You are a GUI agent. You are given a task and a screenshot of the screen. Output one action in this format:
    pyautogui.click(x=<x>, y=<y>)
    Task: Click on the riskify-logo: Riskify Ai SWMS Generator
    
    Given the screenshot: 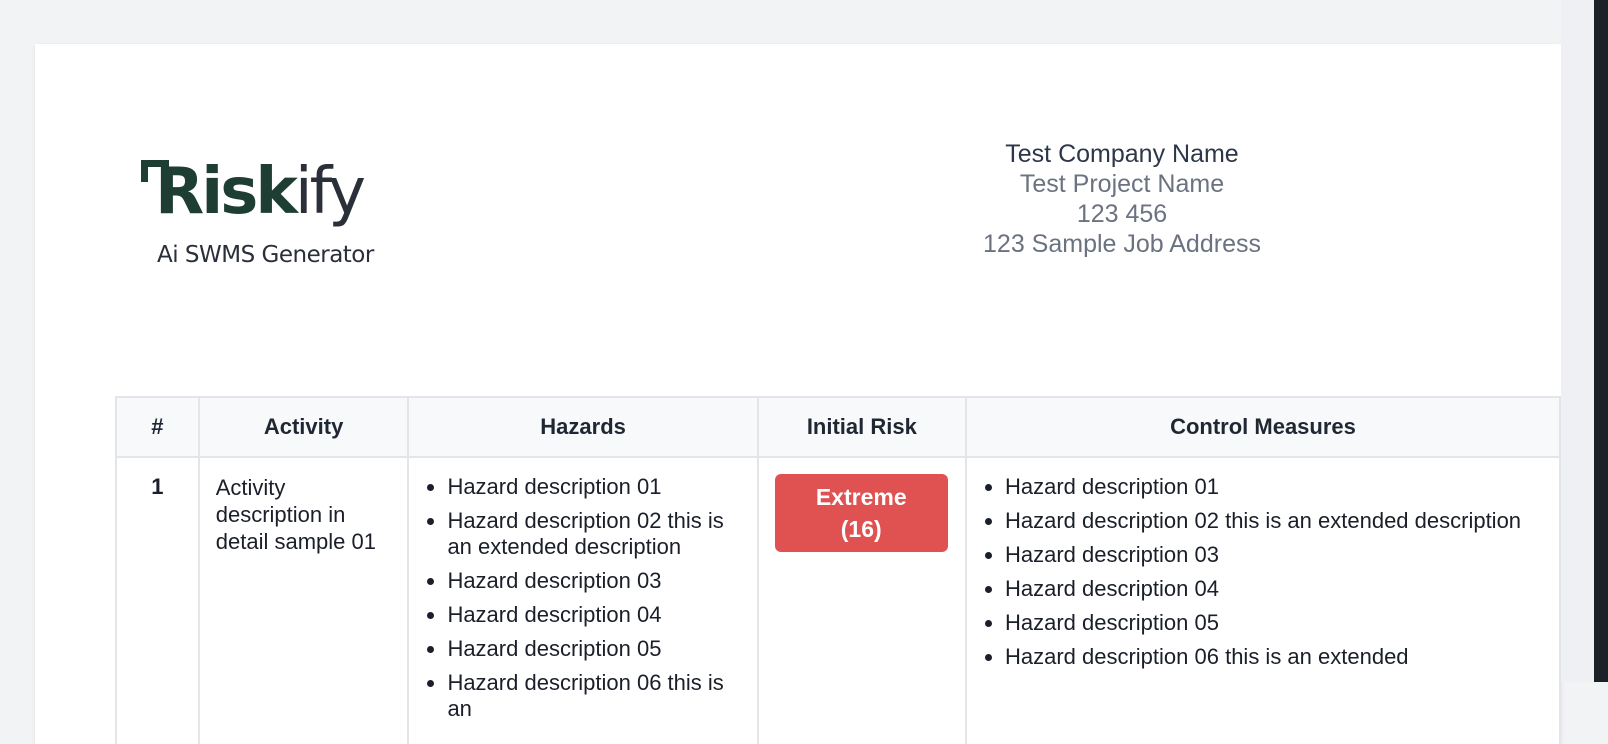 What is the action you would take?
    pyautogui.click(x=266, y=220)
    